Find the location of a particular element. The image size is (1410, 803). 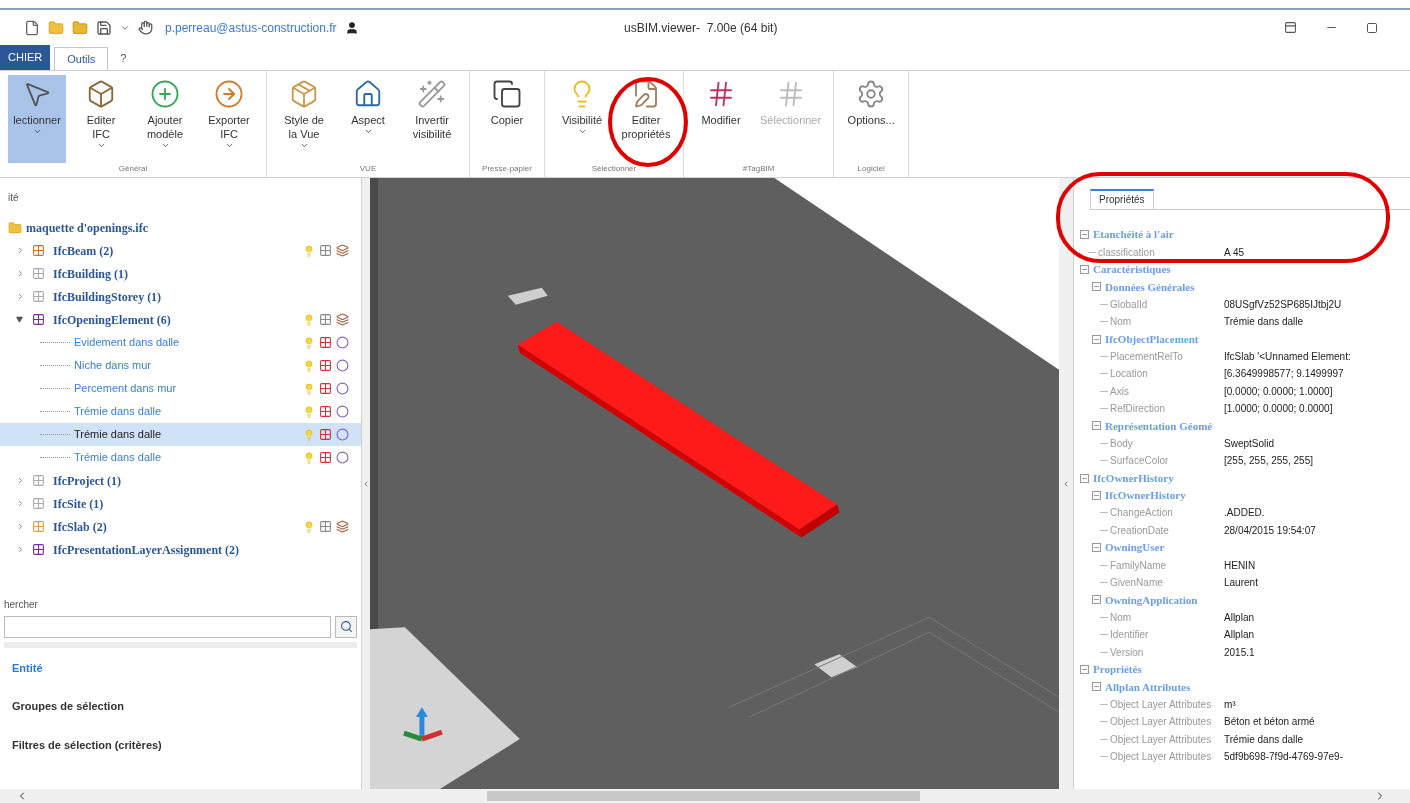

tree-row: Niche dans mur is located at coordinates (180, 365).